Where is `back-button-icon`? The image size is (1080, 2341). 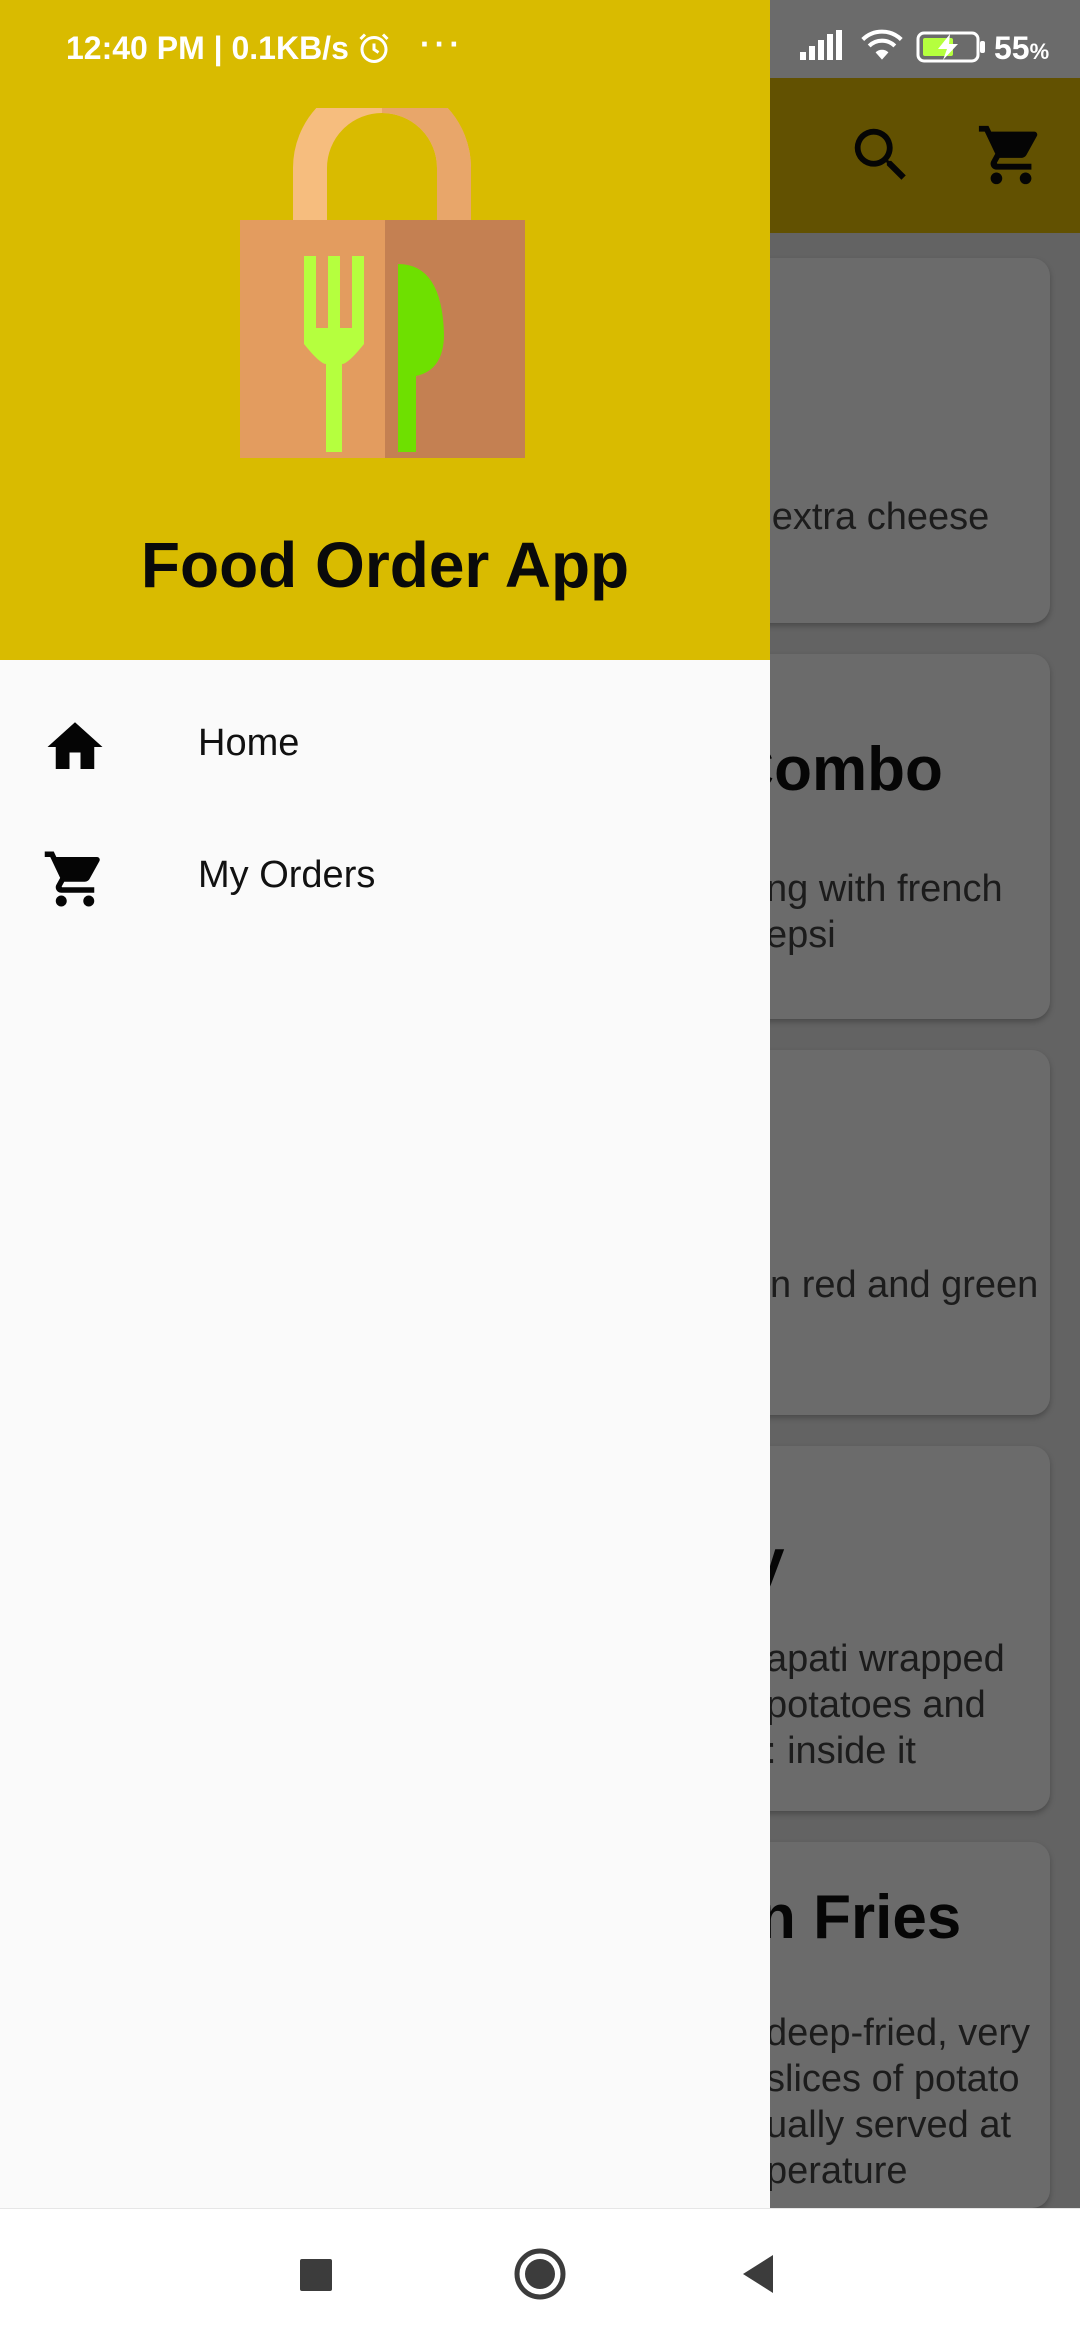 back-button-icon is located at coordinates (760, 2274).